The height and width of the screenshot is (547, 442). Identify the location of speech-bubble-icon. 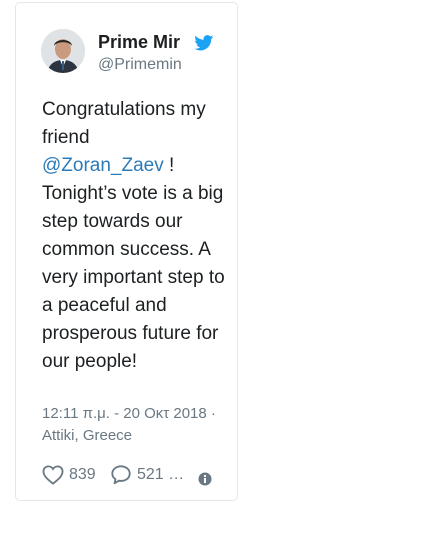
(121, 475).